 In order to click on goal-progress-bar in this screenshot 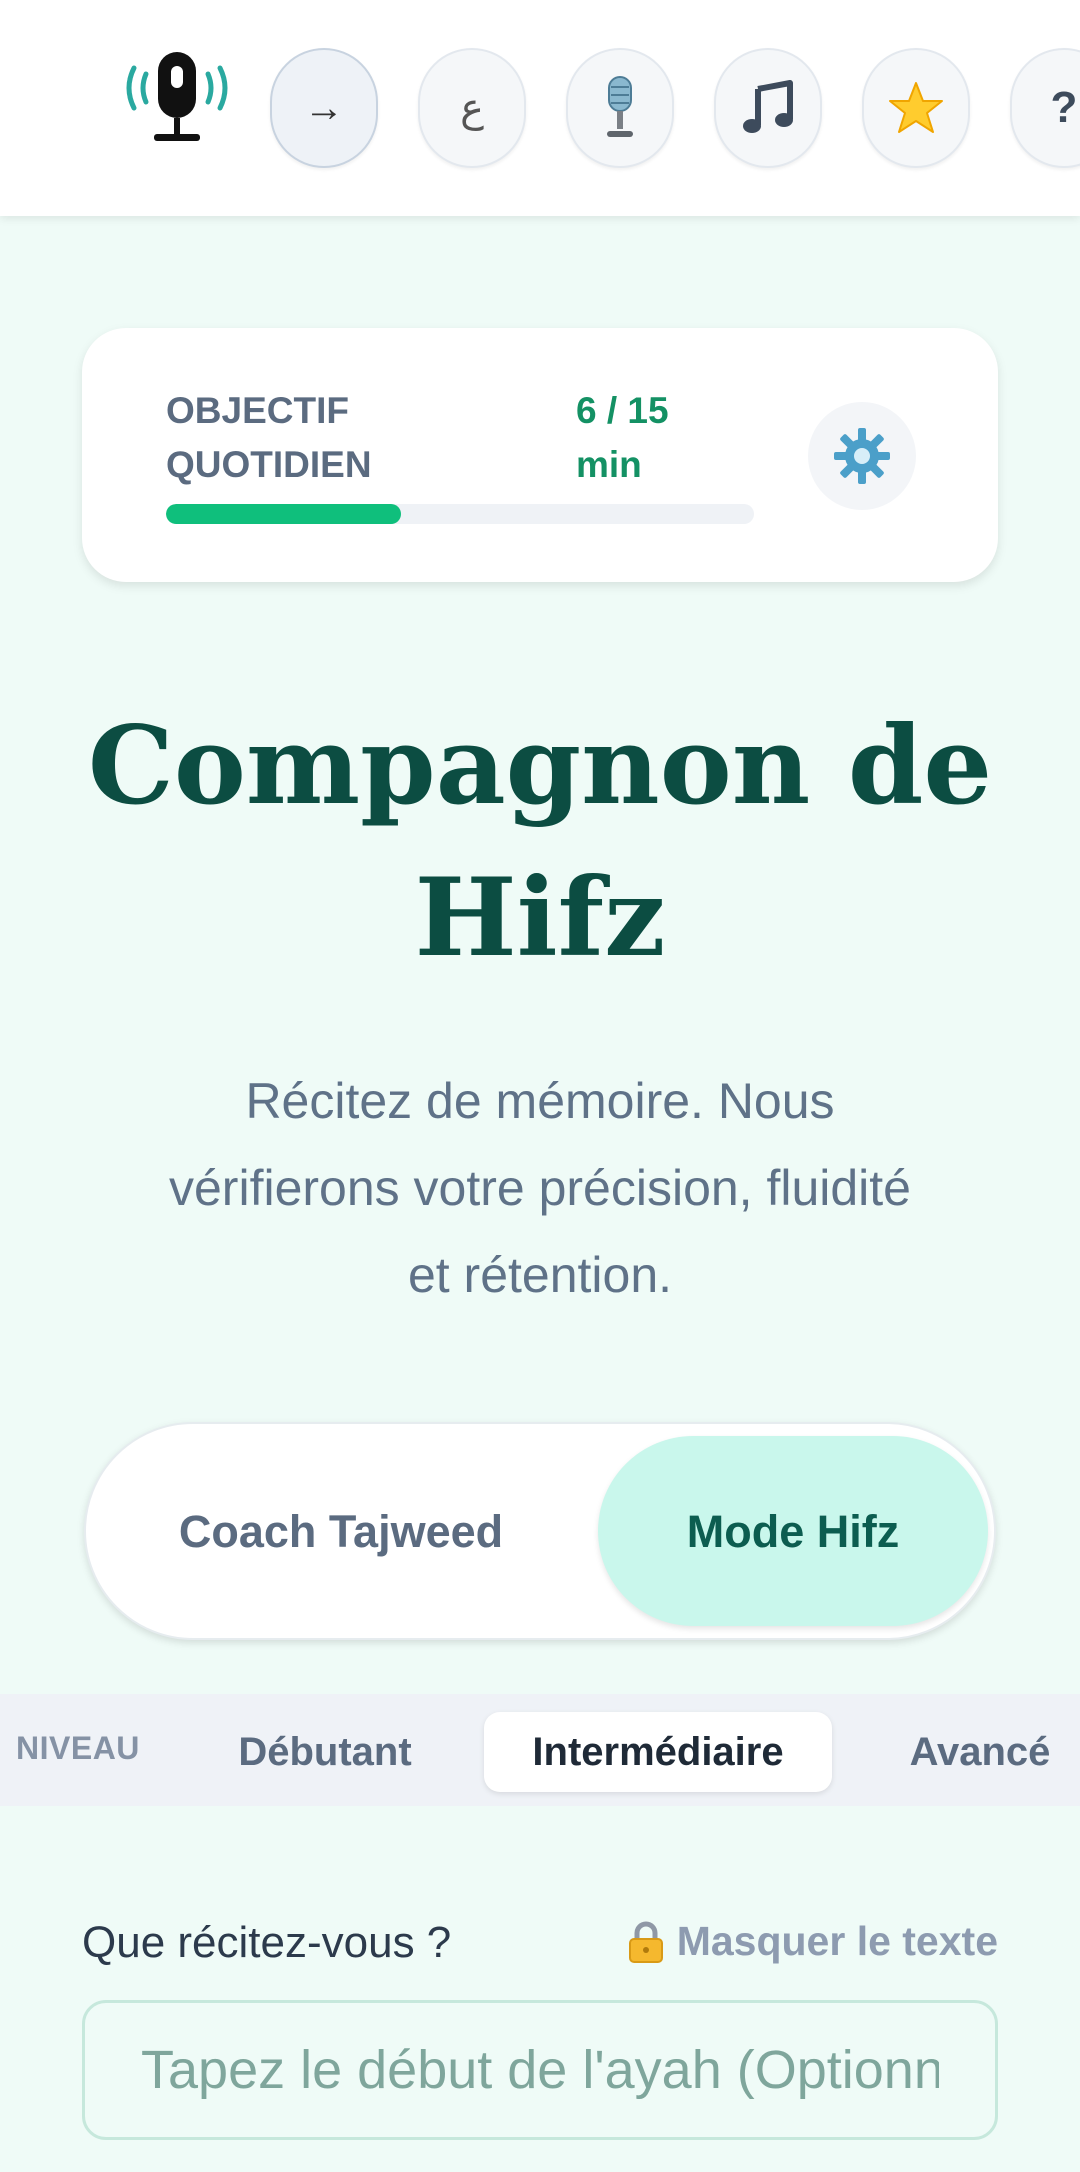, I will do `click(460, 514)`.